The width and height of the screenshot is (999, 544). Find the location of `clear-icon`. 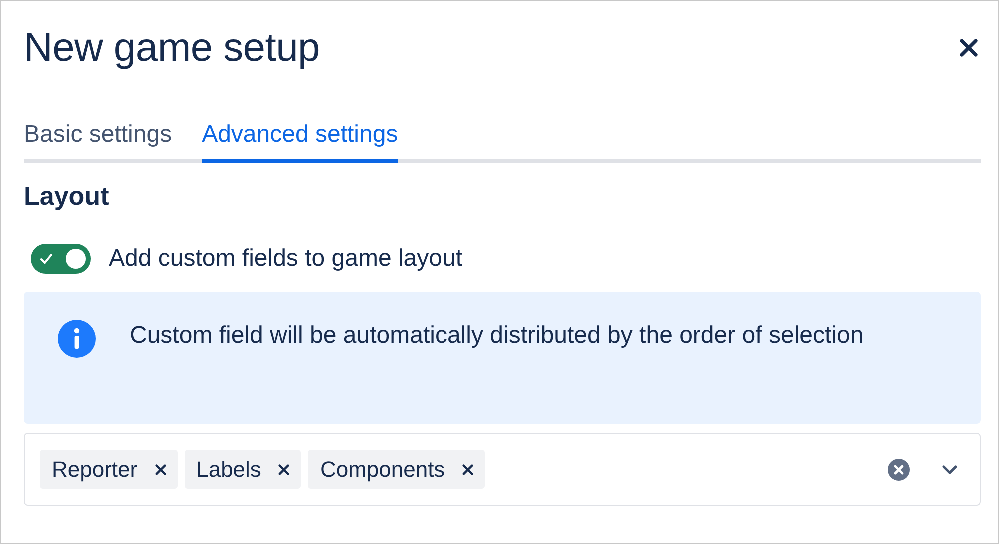

clear-icon is located at coordinates (899, 469).